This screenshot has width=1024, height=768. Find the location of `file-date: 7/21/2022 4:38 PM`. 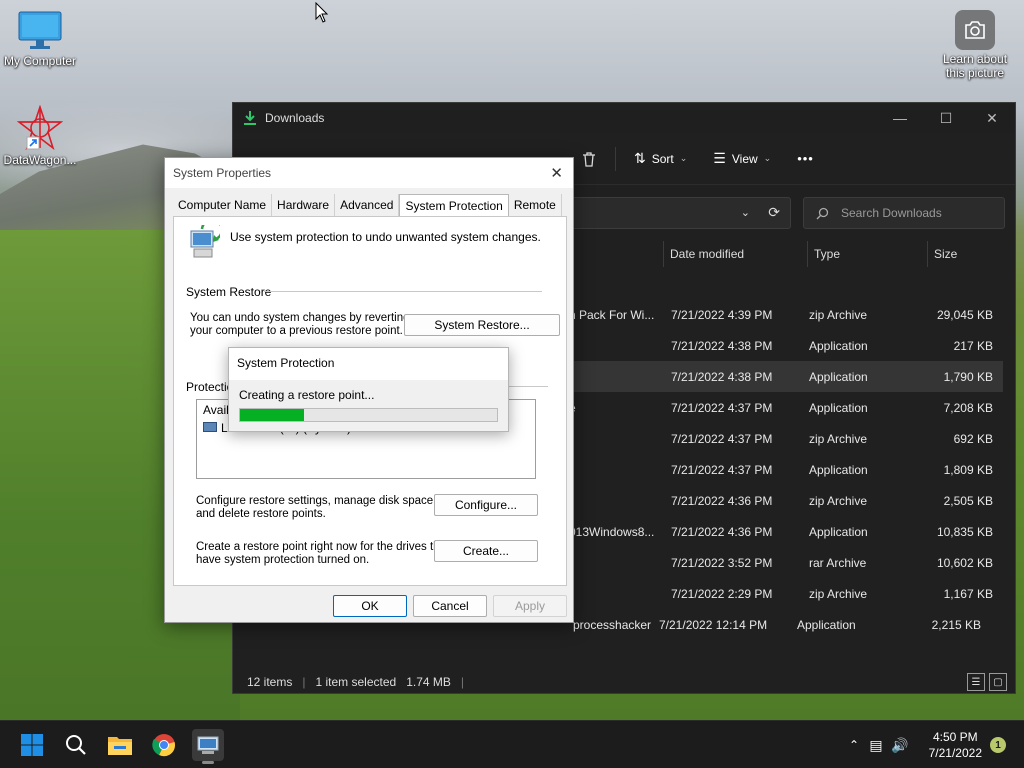

file-date: 7/21/2022 4:38 PM is located at coordinates (722, 376).